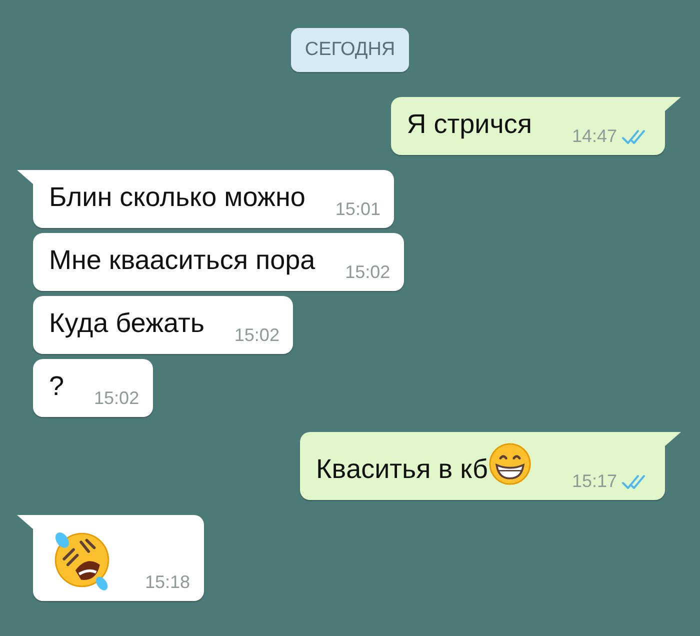 Image resolution: width=700 pixels, height=636 pixels. I want to click on message-text: Куда бежать, so click(126, 323).